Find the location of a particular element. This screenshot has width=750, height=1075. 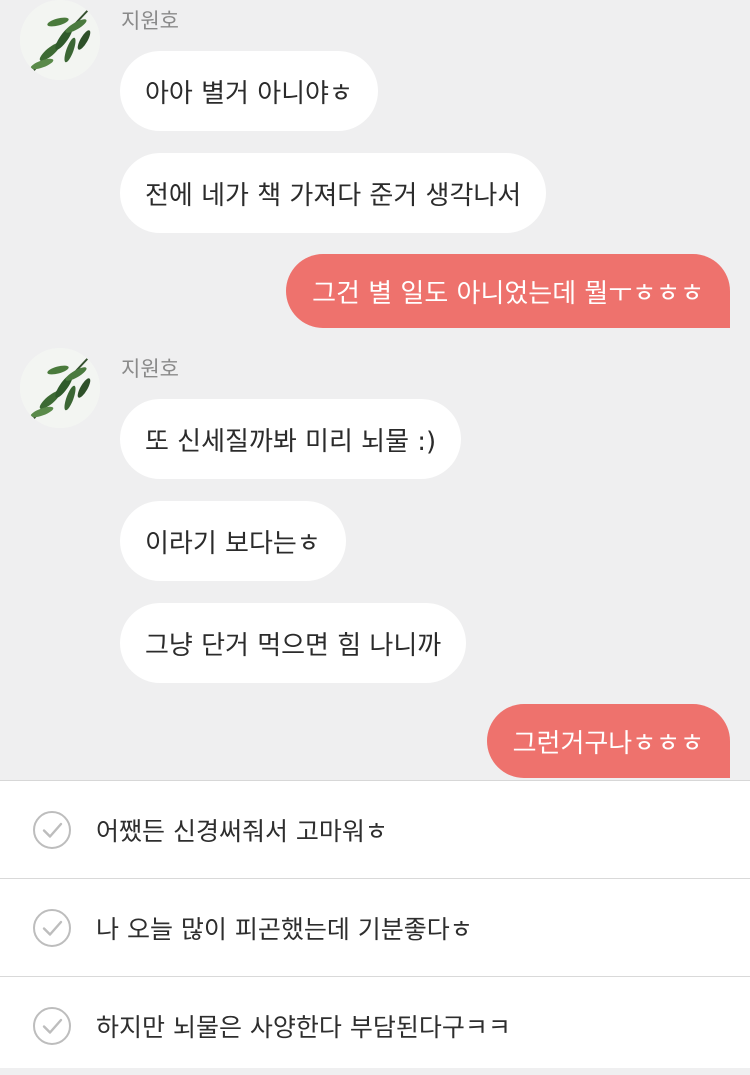

outgoing-message: 그런거구나ㅎㅎㅎ is located at coordinates (608, 741).